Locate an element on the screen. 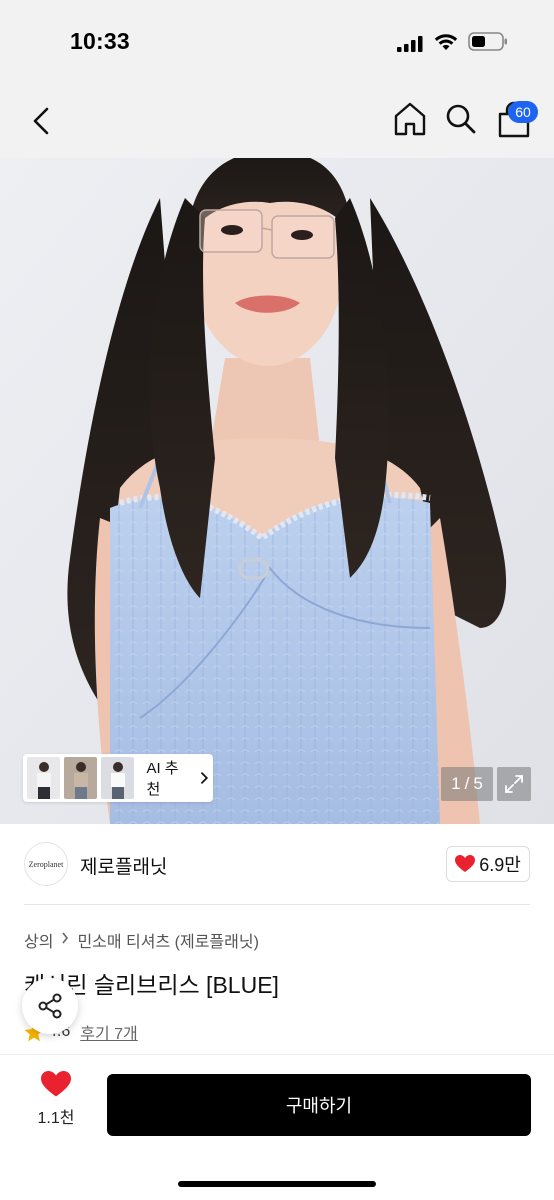  share-icon is located at coordinates (50, 1006).